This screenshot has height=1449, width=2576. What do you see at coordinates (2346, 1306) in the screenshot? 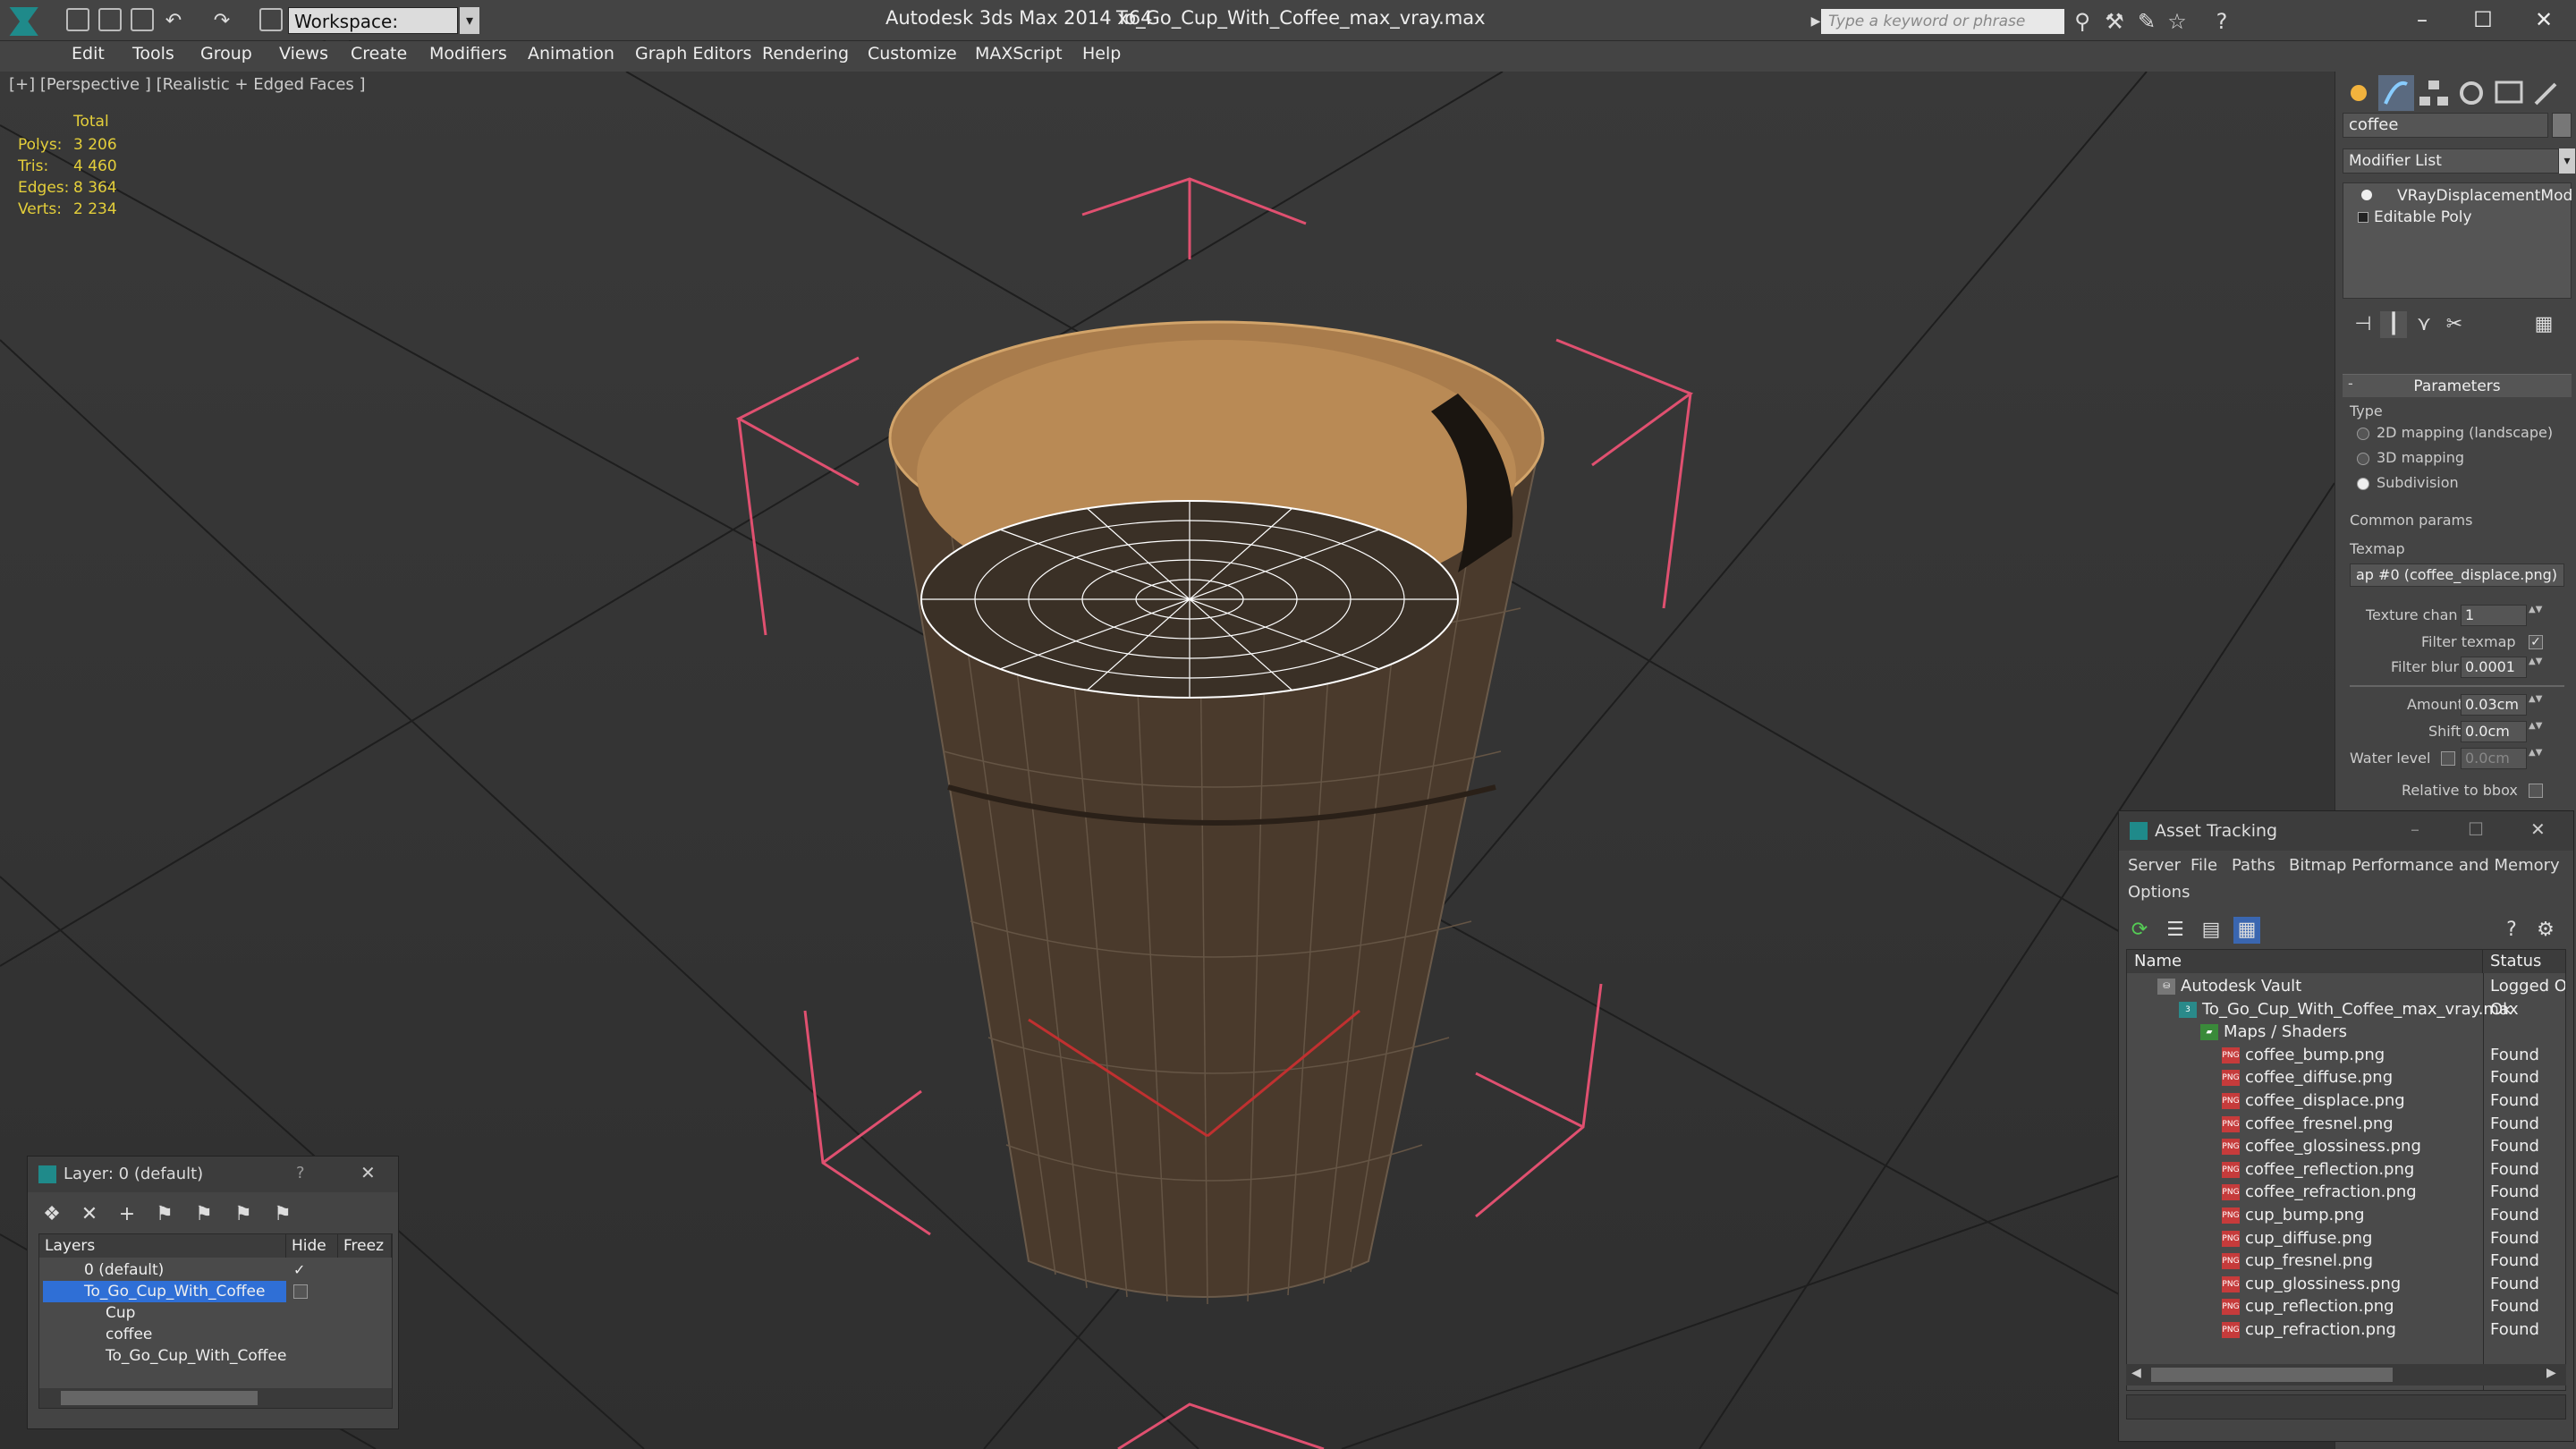
I see `asset-row: PNG cup_reflection.png Found` at bounding box center [2346, 1306].